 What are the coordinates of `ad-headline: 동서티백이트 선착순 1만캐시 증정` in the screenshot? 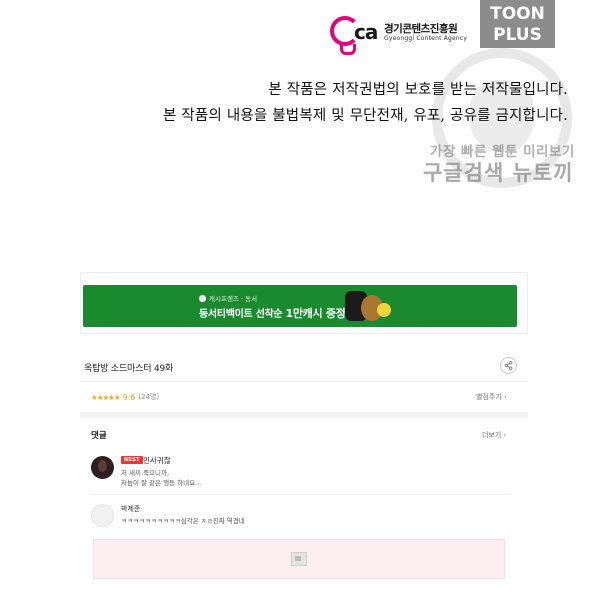 It's located at (272, 313).